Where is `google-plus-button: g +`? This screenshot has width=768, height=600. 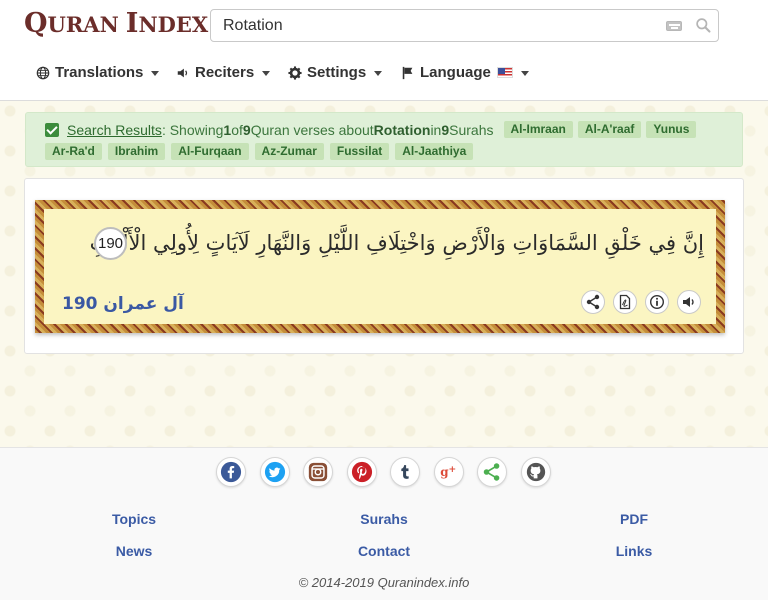 google-plus-button: g + is located at coordinates (448, 472).